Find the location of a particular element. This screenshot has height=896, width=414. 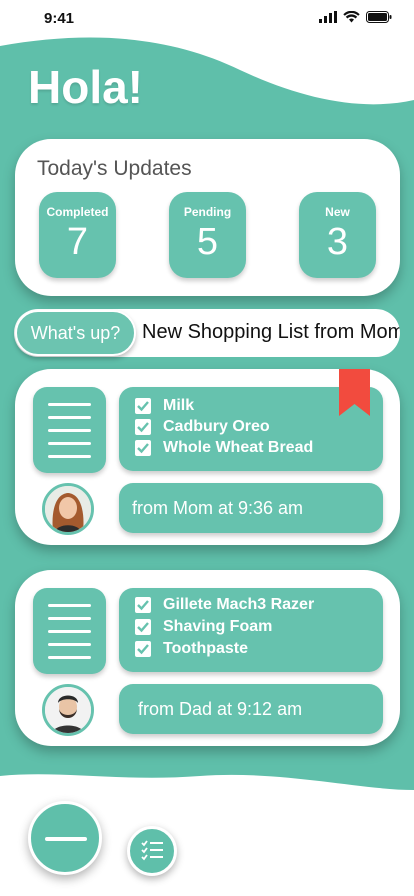

battery-icon is located at coordinates (379, 17).